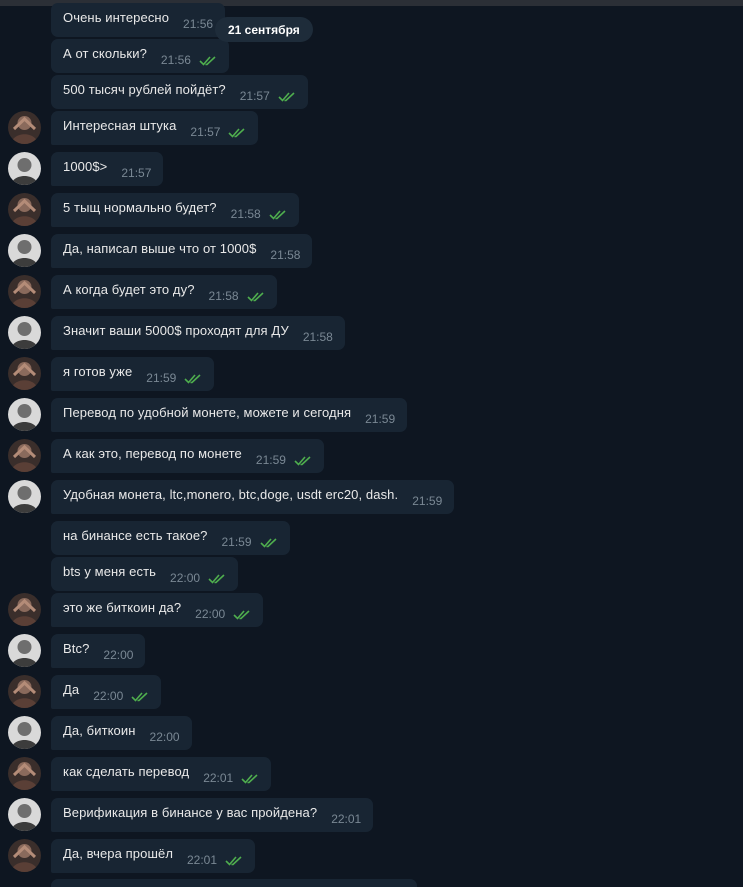 This screenshot has width=743, height=887. What do you see at coordinates (371, 610) in the screenshot?
I see `message-row: это же биткоин да? 22:00` at bounding box center [371, 610].